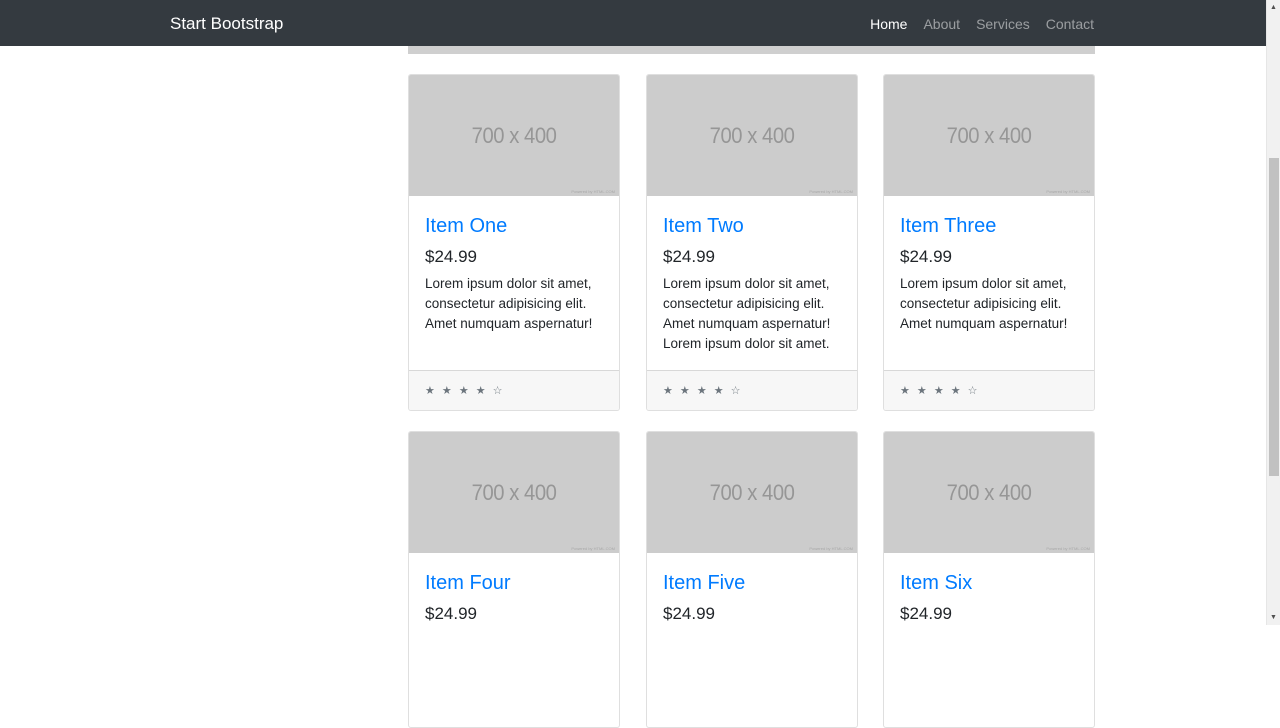  I want to click on nav-link-home: Home, so click(888, 24).